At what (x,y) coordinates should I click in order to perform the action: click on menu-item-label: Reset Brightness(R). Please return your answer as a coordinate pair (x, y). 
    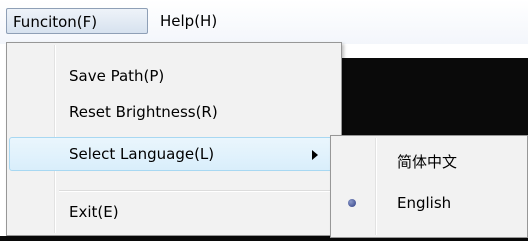
    Looking at the image, I should click on (143, 112).